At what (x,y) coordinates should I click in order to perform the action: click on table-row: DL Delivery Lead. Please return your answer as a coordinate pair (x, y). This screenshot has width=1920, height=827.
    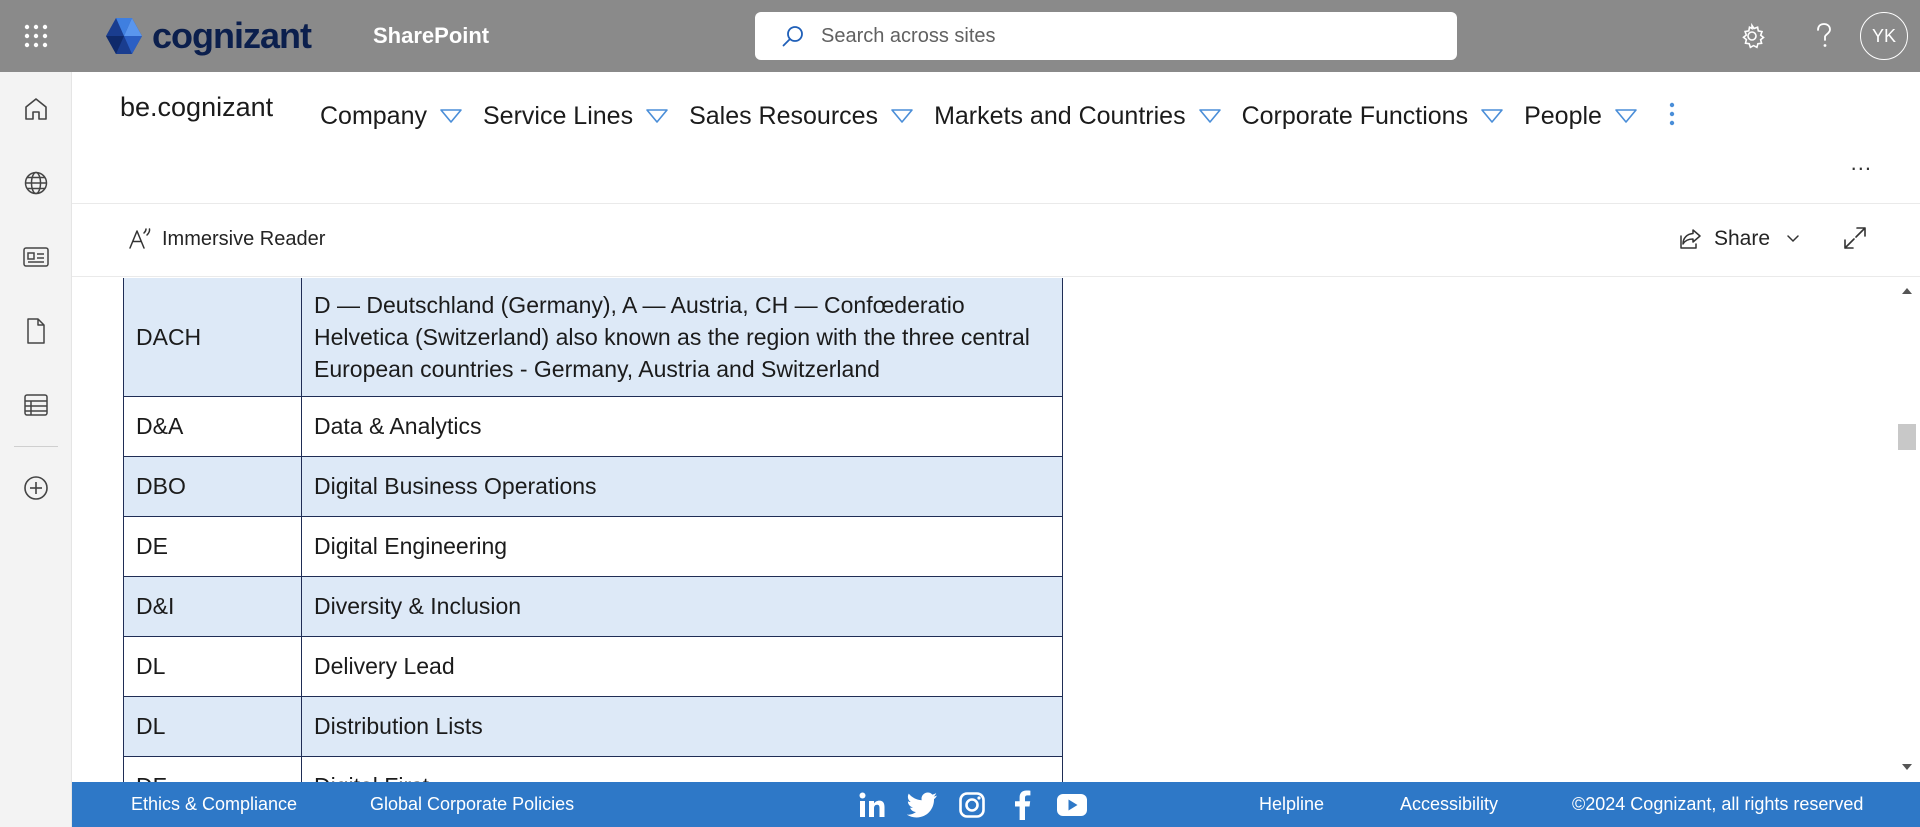
    Looking at the image, I should click on (593, 666).